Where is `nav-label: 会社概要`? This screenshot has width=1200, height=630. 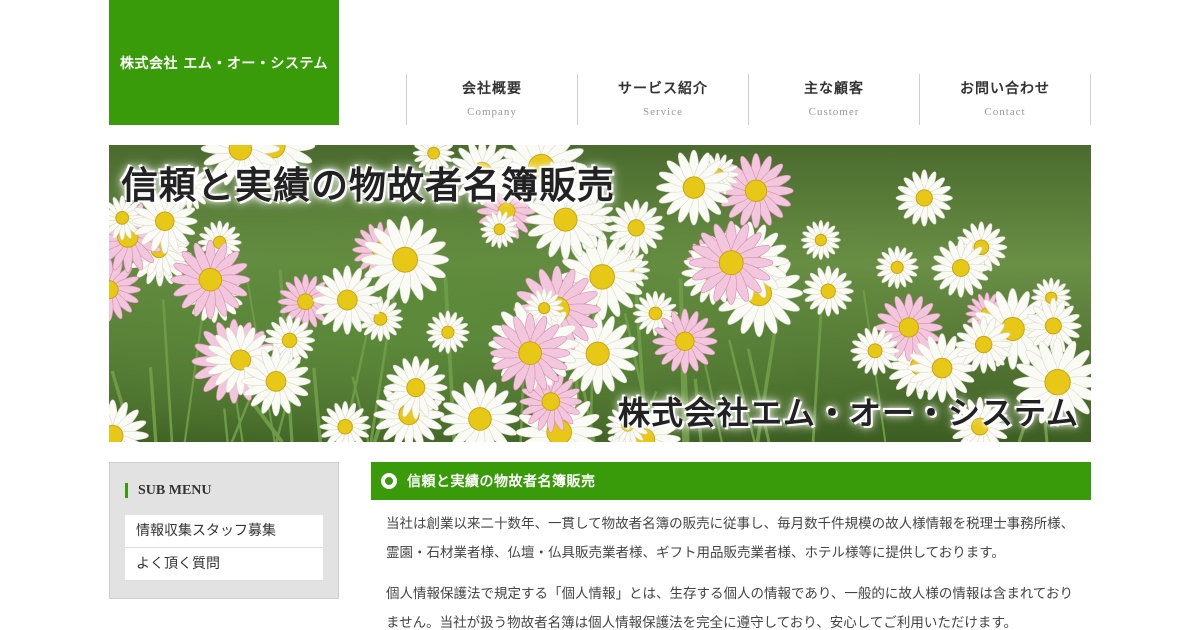
nav-label: 会社概要 is located at coordinates (492, 89).